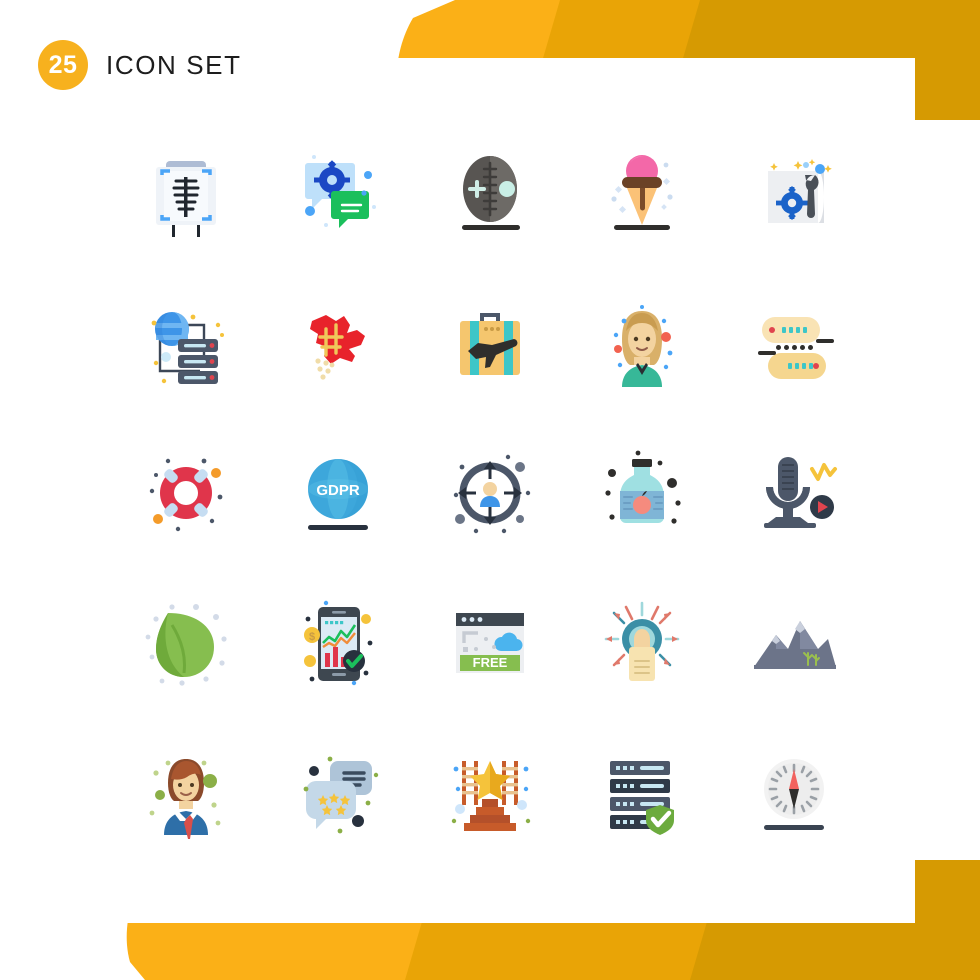  I want to click on icon-cell-canada-map, so click(338, 343).